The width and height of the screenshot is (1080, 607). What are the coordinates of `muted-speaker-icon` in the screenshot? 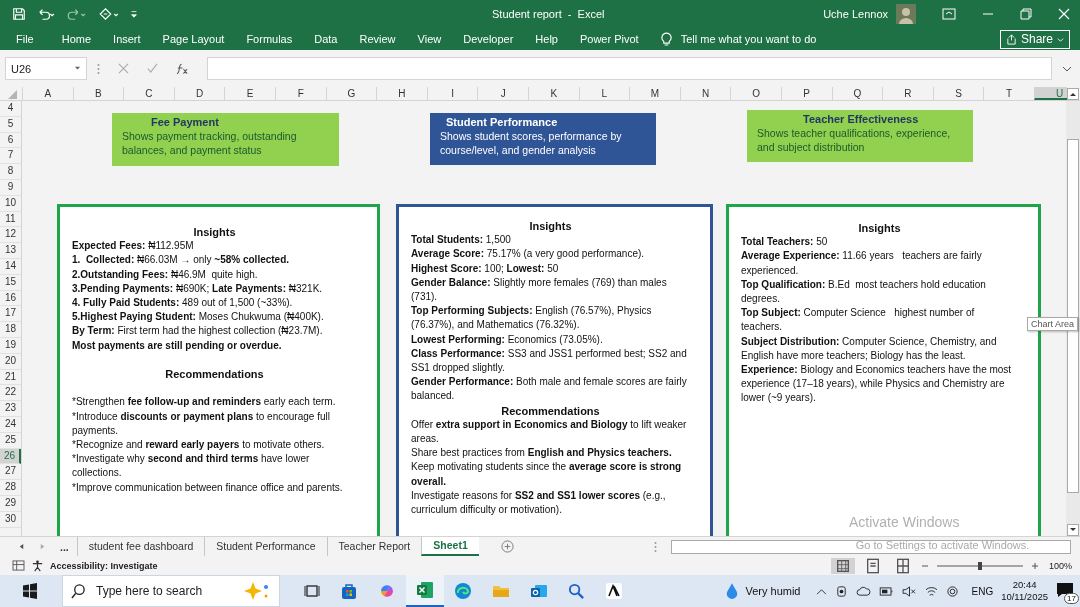 It's located at (910, 591).